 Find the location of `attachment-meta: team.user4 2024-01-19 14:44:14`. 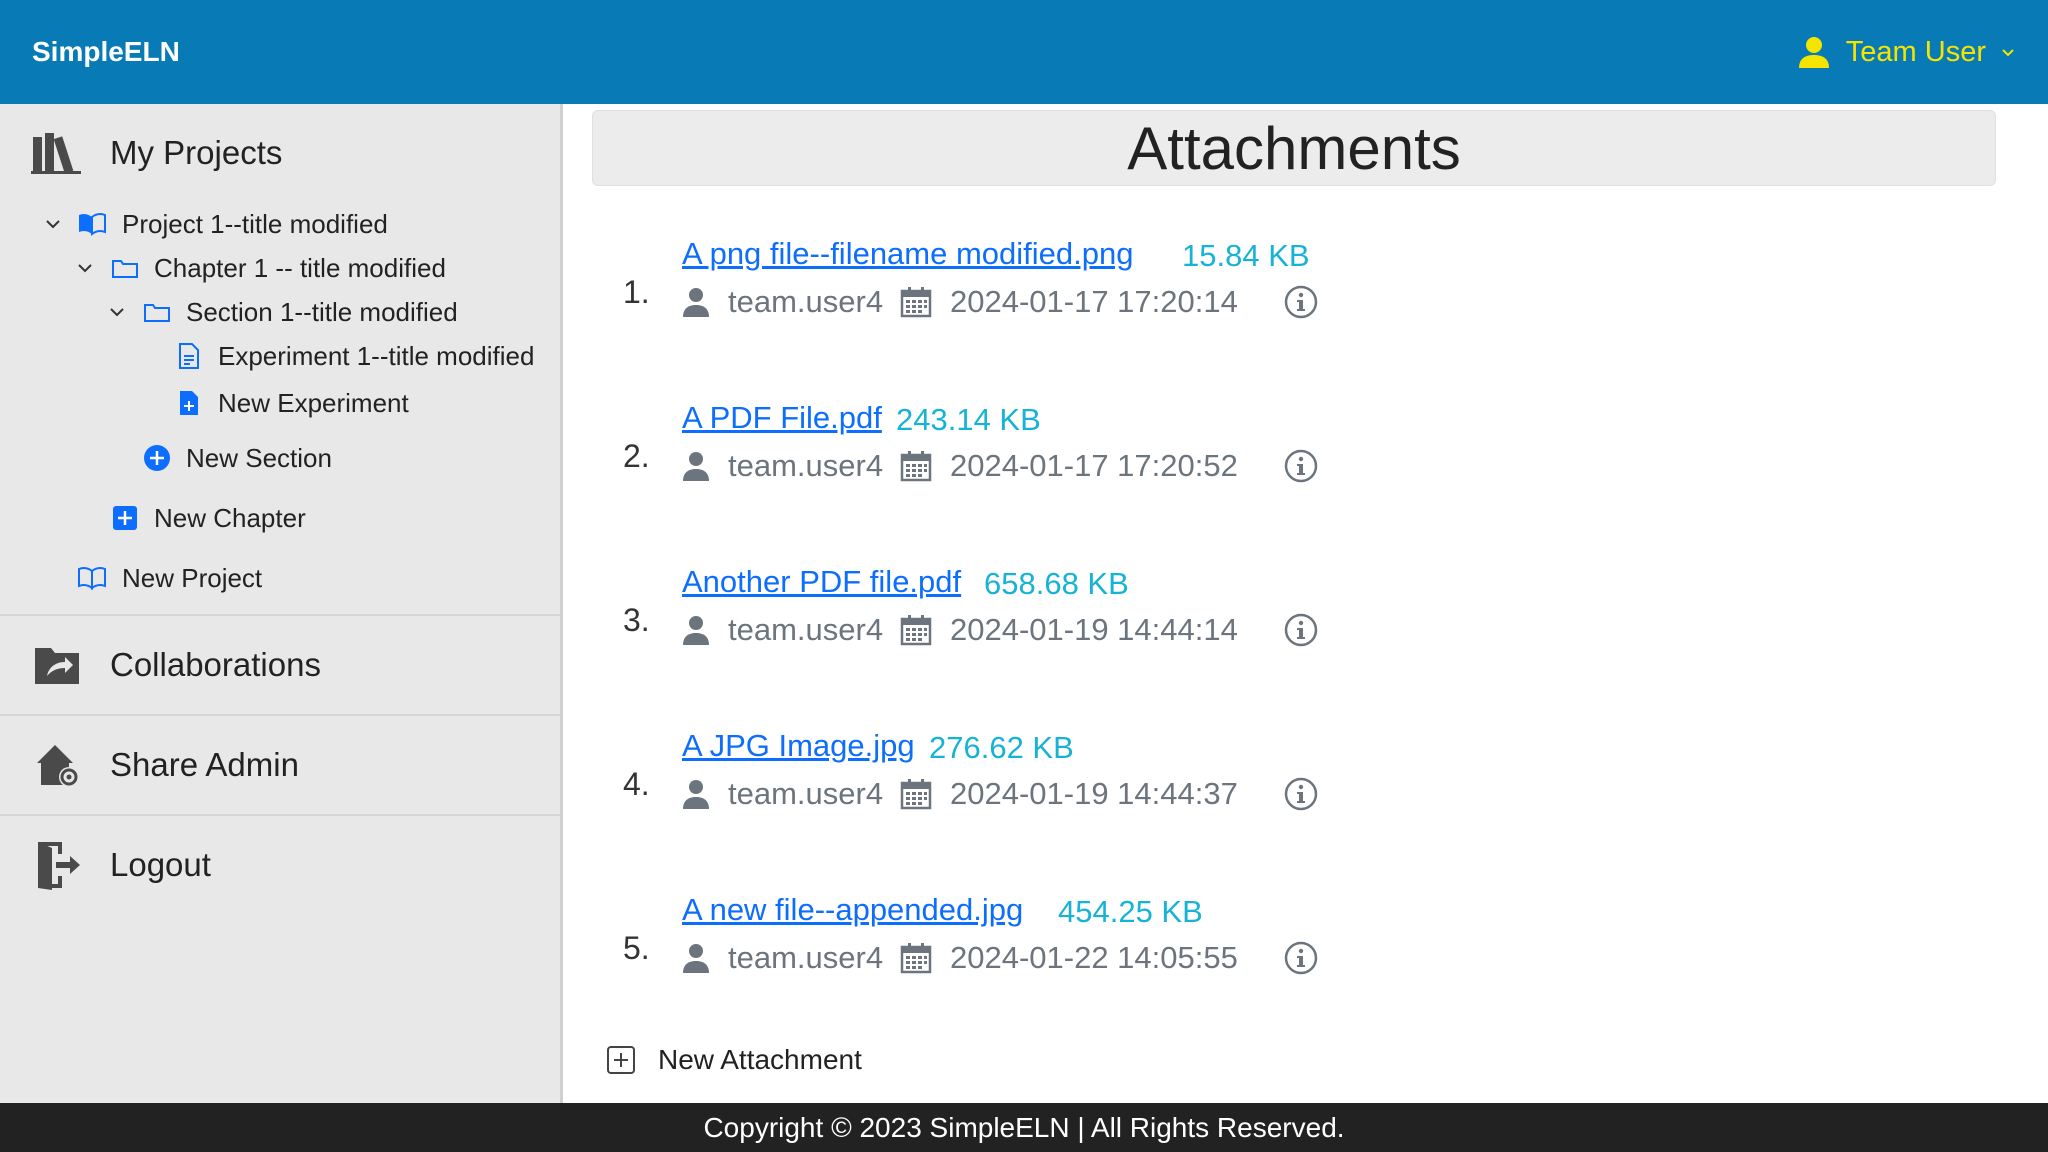

attachment-meta: team.user4 2024-01-19 14:44:14 is located at coordinates (1000, 630).